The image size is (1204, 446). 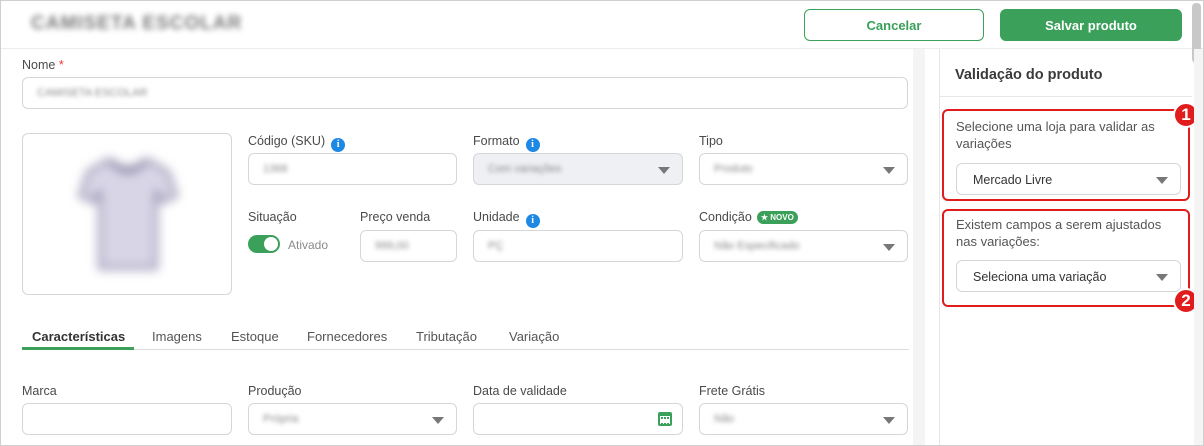 I want to click on sale-price-input: 999,00, so click(x=408, y=246).